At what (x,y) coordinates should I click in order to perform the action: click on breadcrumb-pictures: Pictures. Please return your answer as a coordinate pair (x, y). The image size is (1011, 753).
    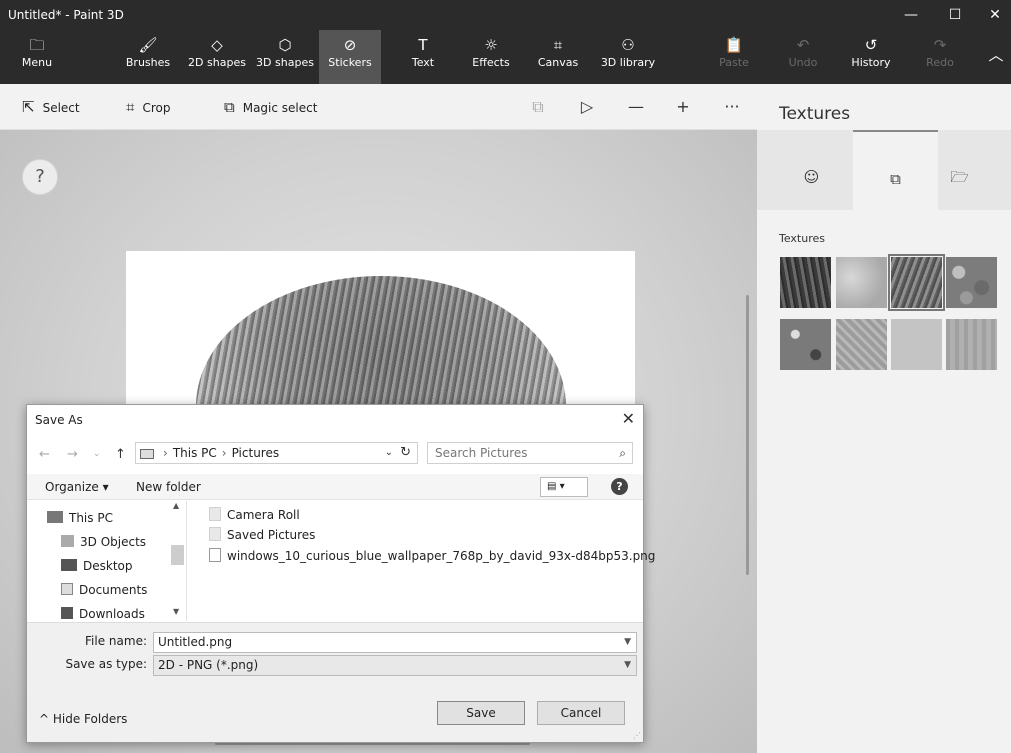
    Looking at the image, I should click on (256, 453).